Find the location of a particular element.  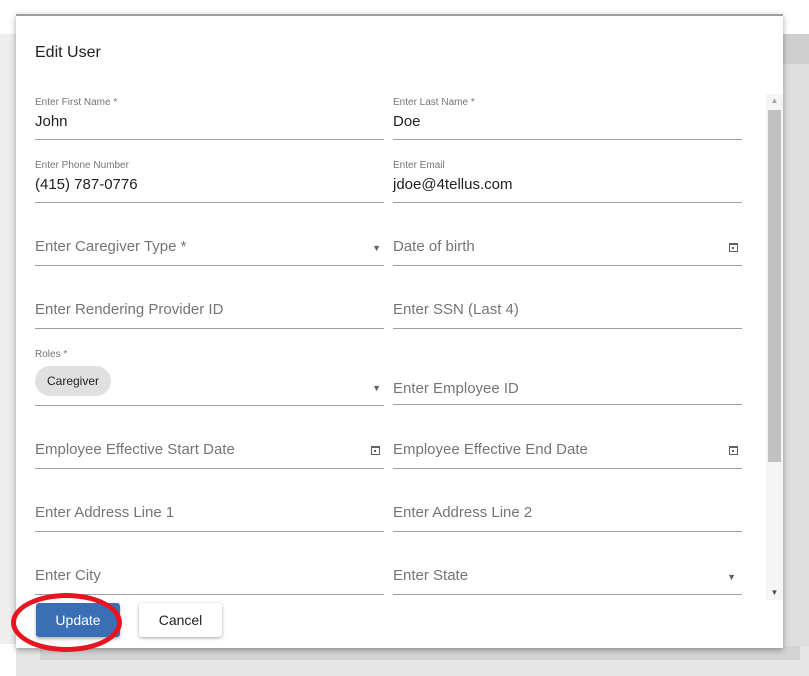

start-date-placeholder: Employee Effective Start Date is located at coordinates (135, 449).